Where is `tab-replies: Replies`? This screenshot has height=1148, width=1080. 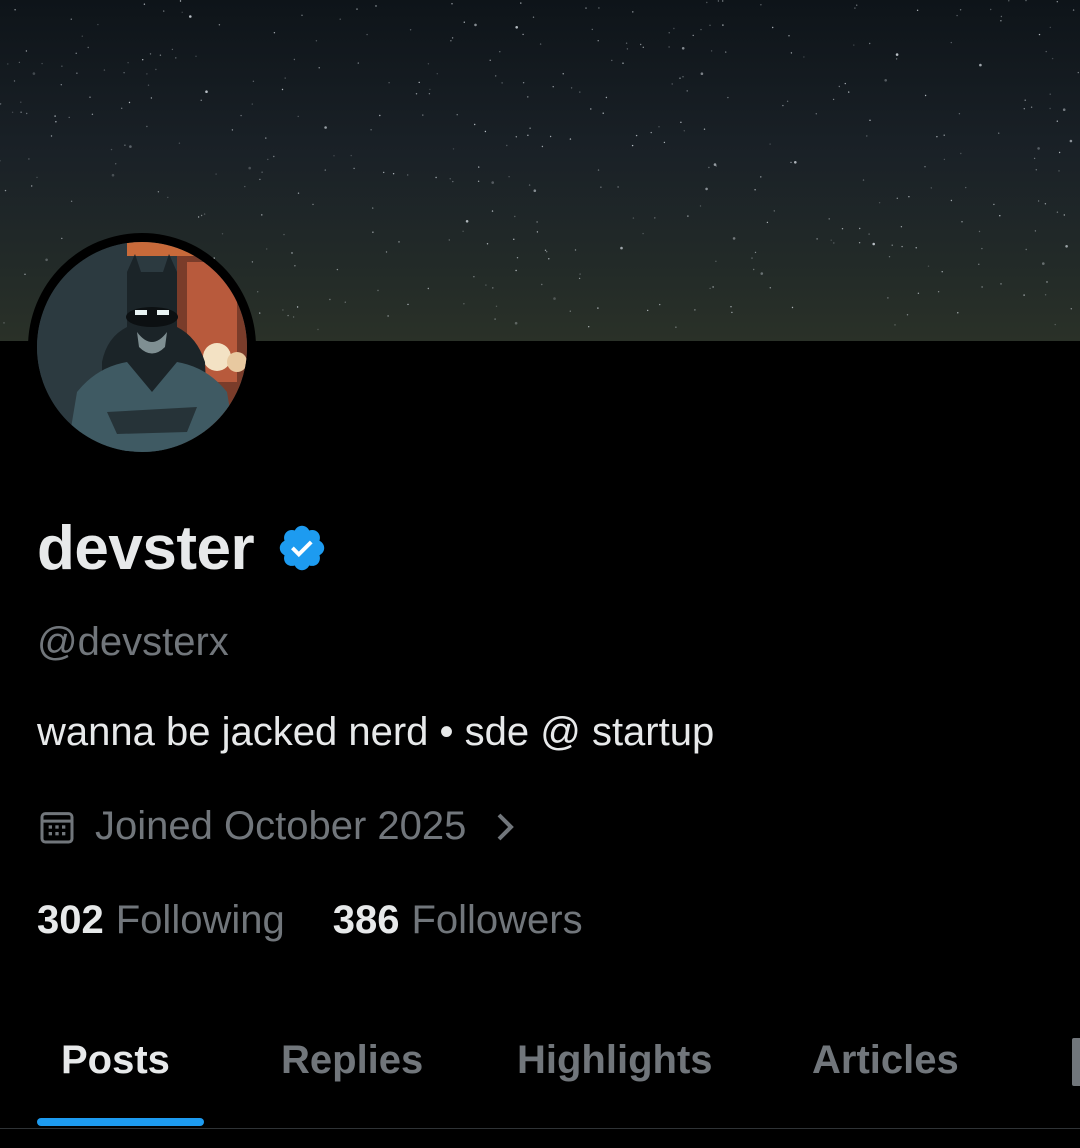
tab-replies: Replies is located at coordinates (352, 1060).